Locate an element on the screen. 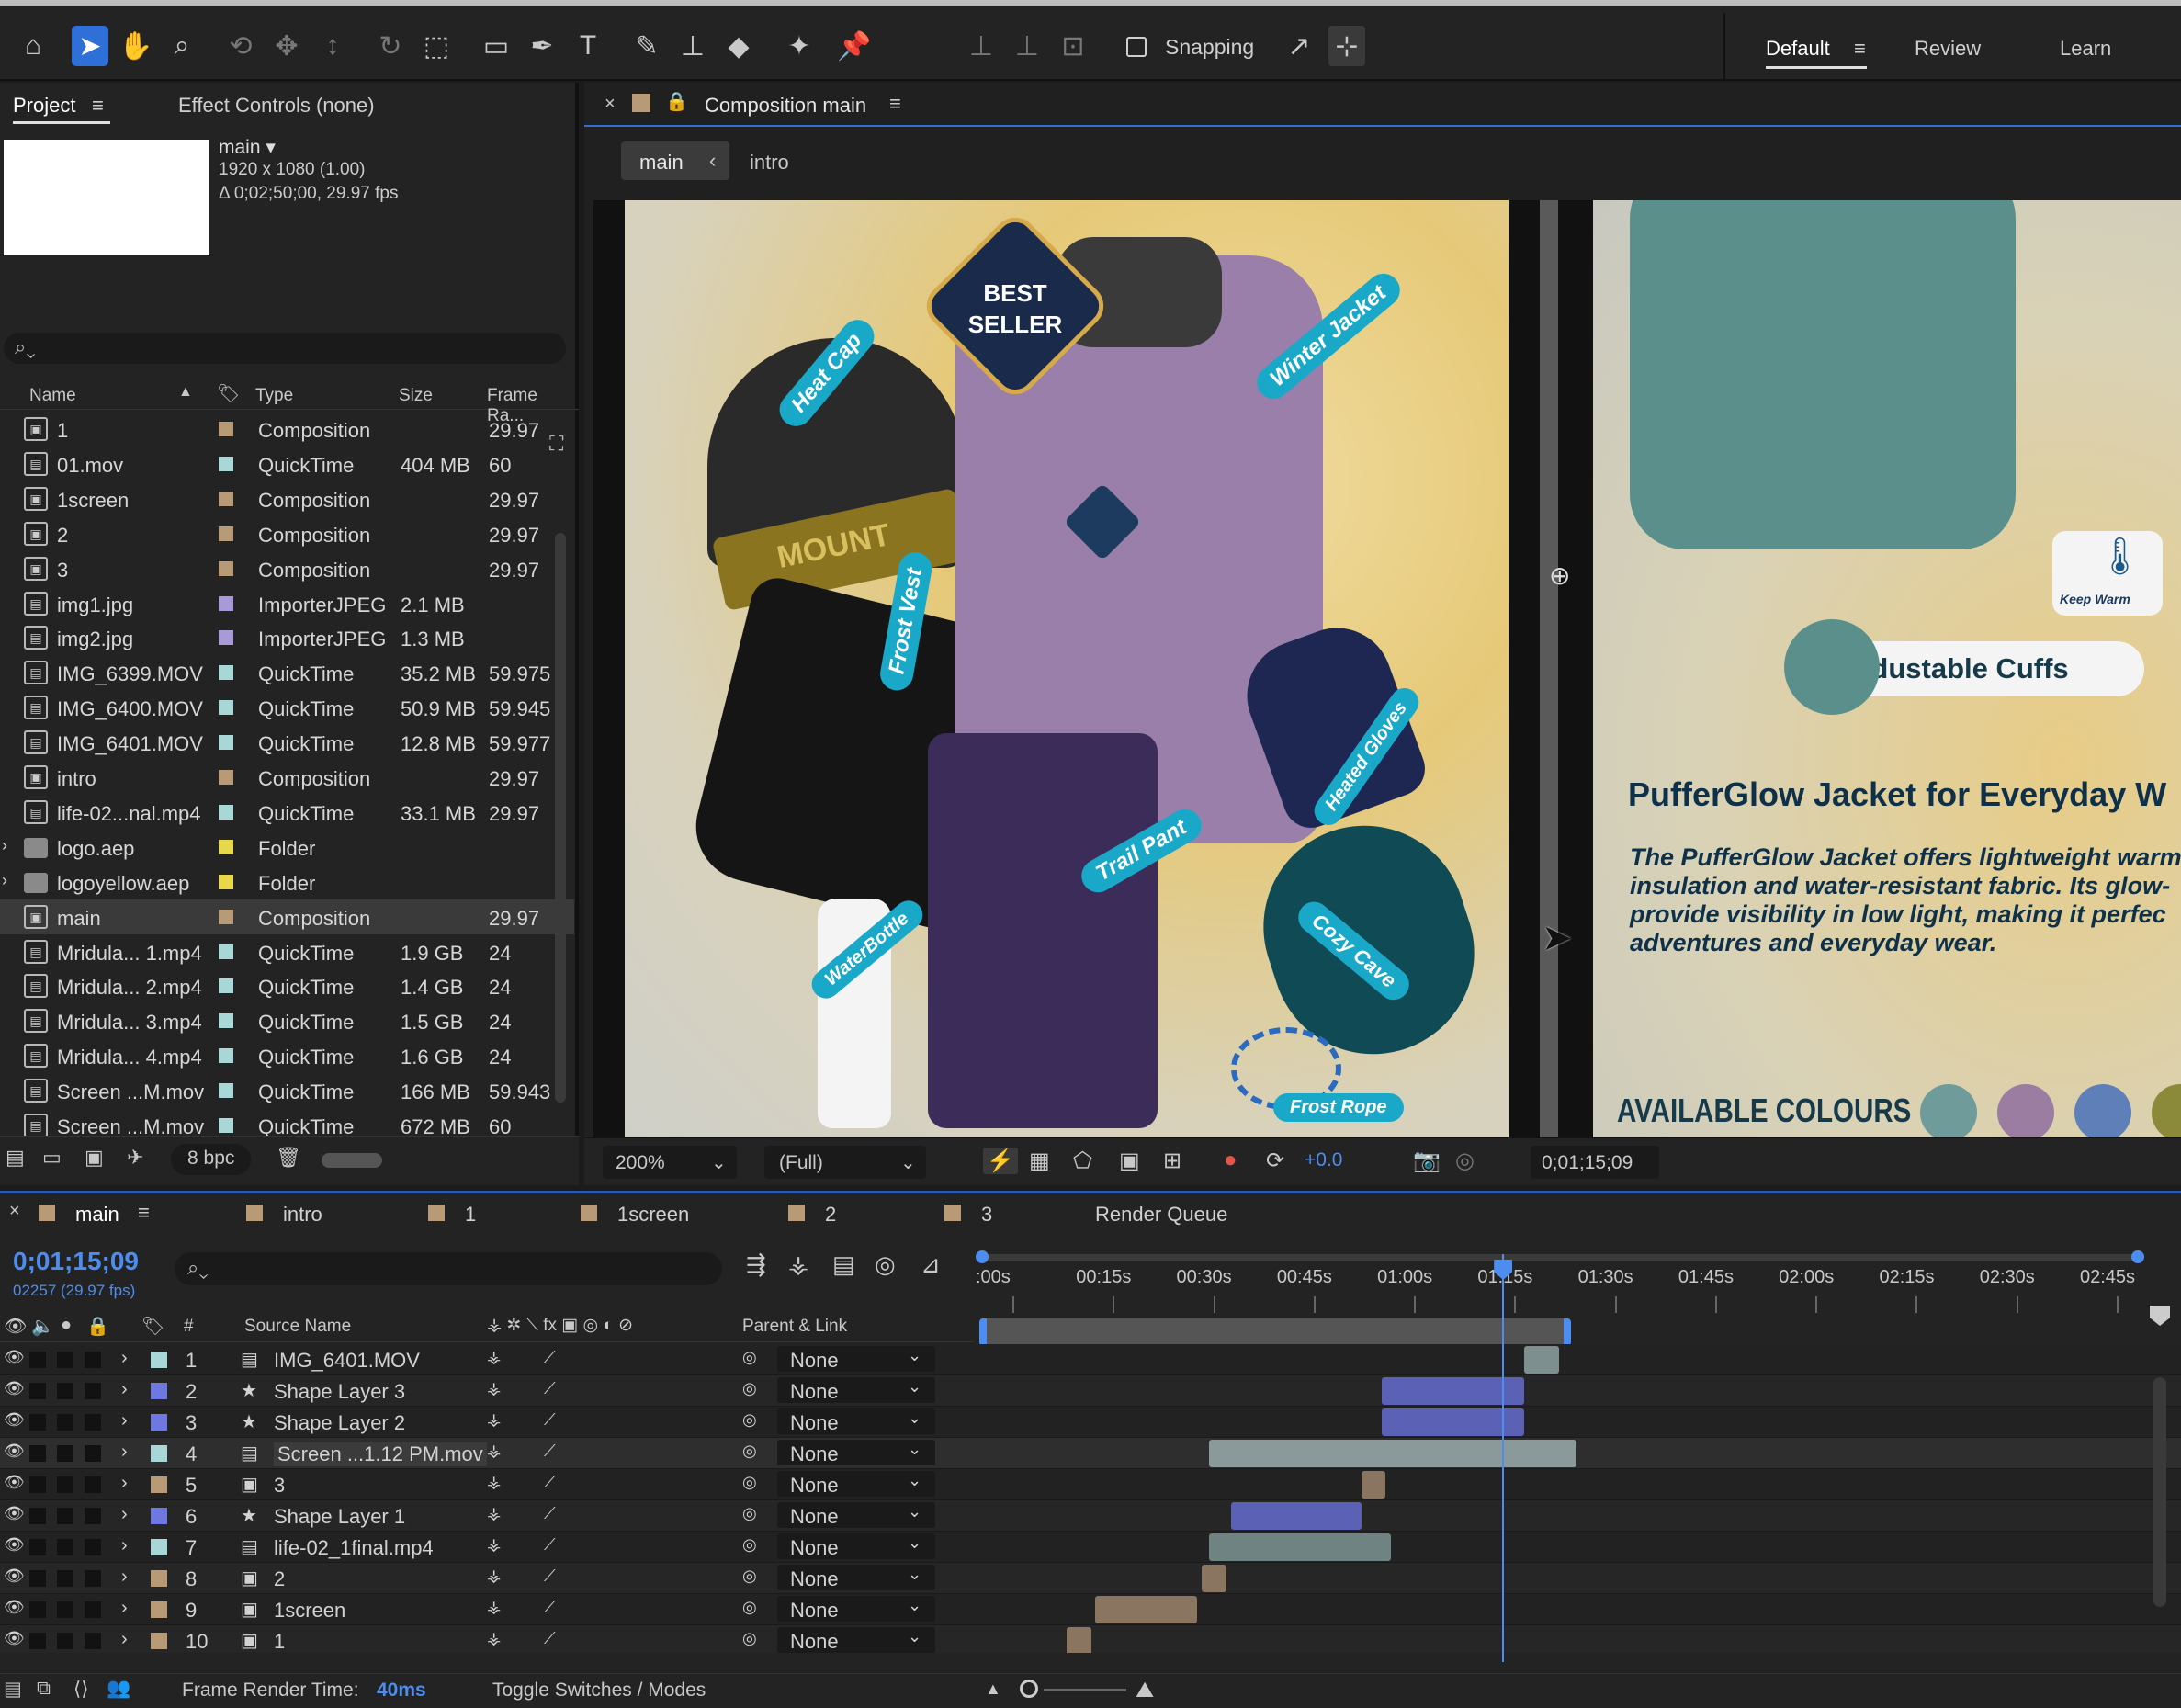  column-size: Size is located at coordinates (416, 396).